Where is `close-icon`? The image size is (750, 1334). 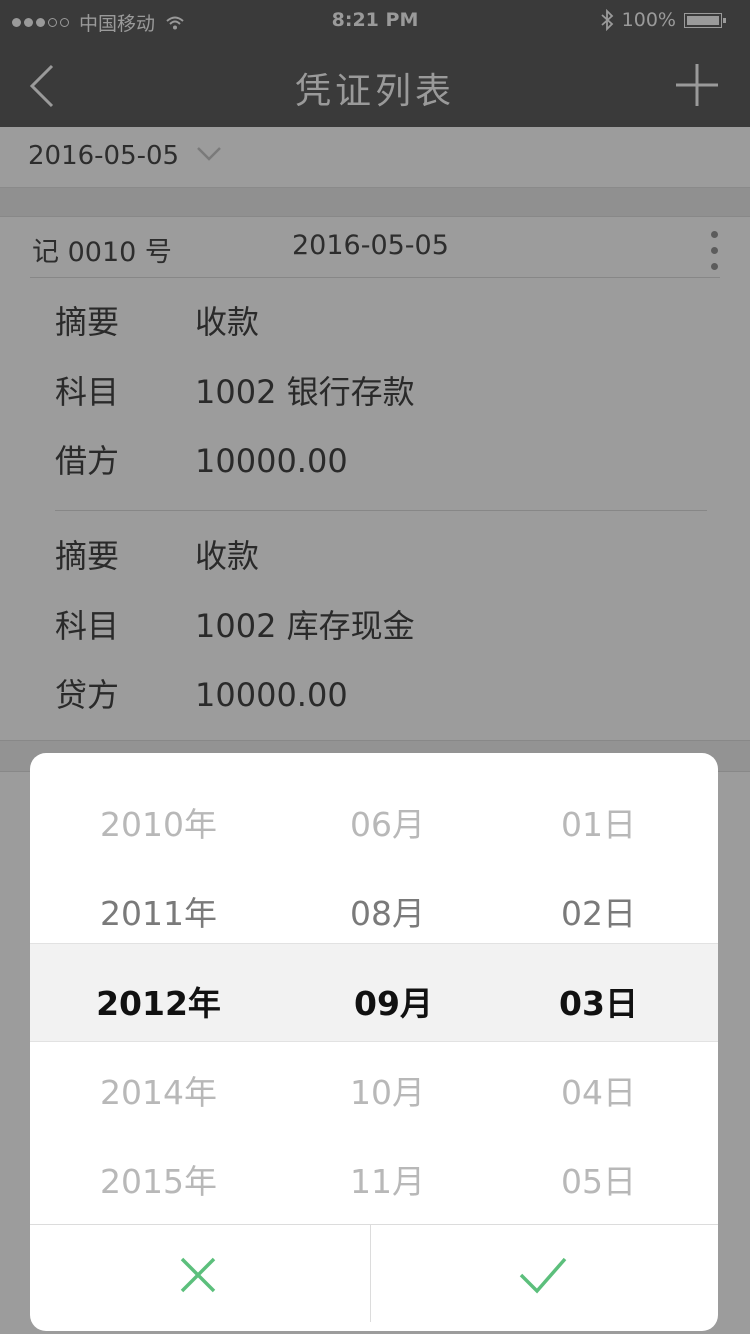 close-icon is located at coordinates (198, 1275).